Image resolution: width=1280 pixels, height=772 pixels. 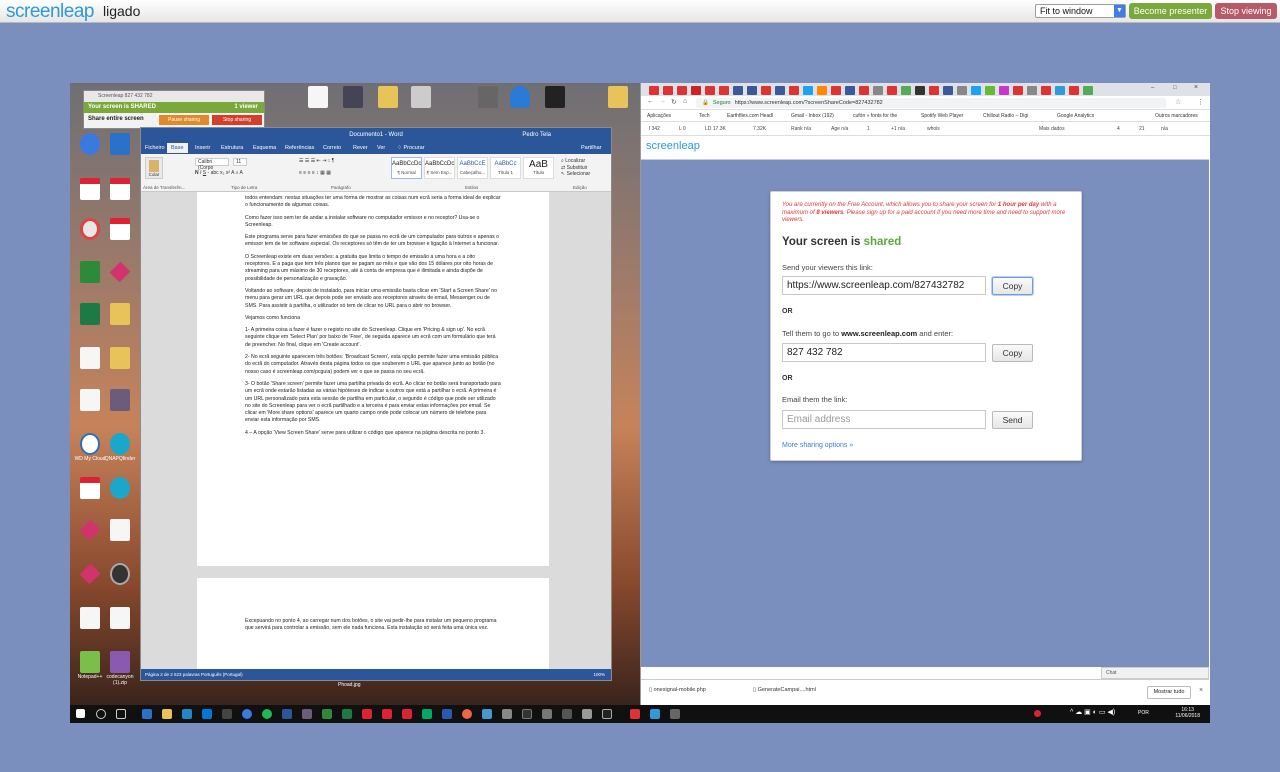 I want to click on ext-item: Age n/a, so click(x=839, y=129).